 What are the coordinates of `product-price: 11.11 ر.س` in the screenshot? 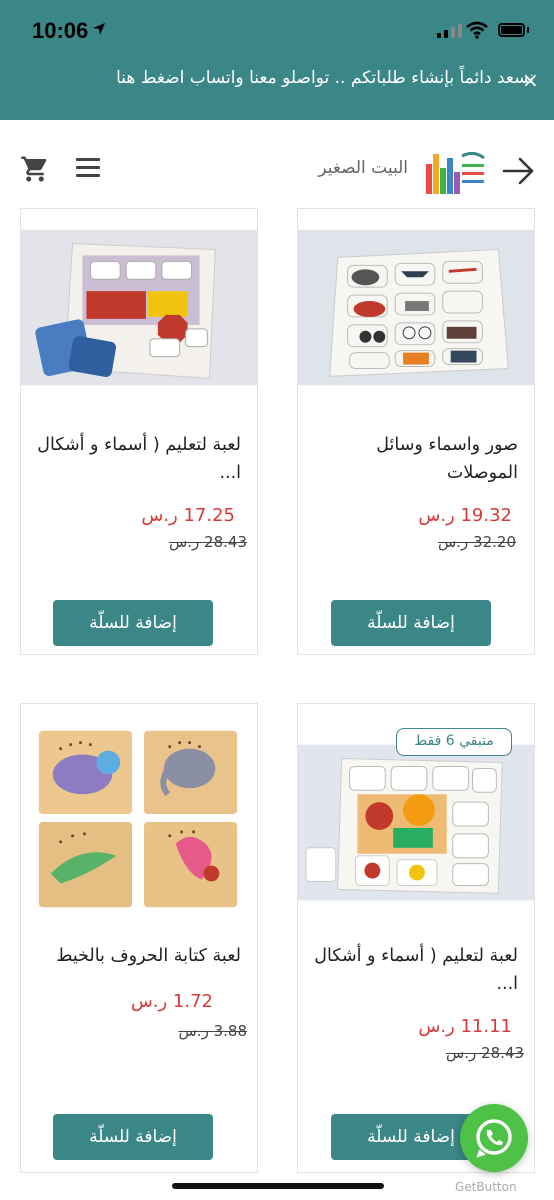 It's located at (465, 1026).